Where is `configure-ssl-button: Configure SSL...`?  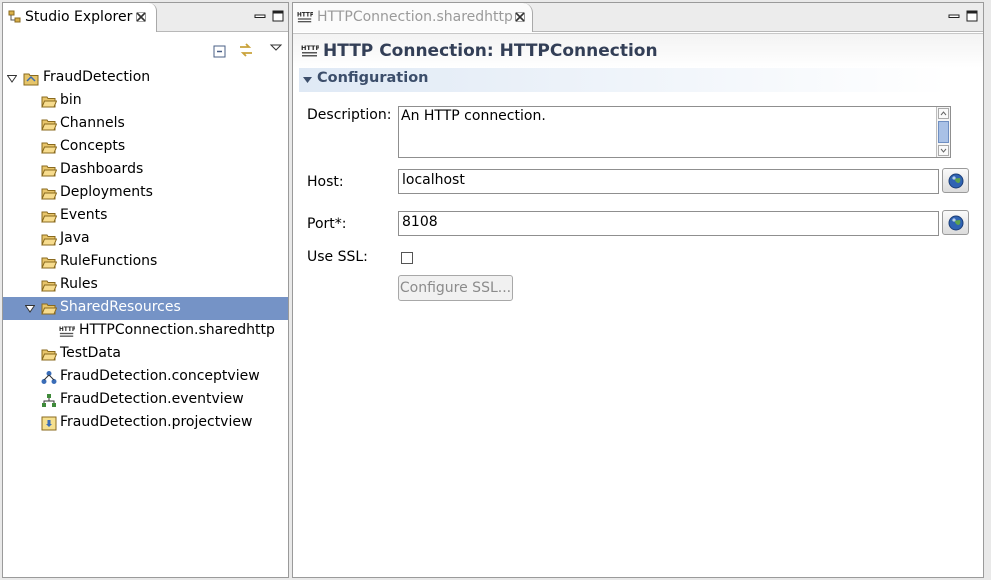 configure-ssl-button: Configure SSL... is located at coordinates (455, 288).